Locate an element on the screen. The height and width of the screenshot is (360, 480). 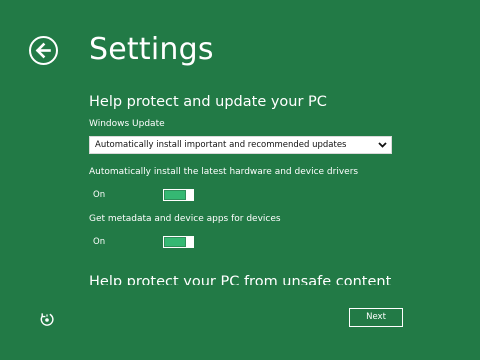
drivers-toggle is located at coordinates (178, 195).